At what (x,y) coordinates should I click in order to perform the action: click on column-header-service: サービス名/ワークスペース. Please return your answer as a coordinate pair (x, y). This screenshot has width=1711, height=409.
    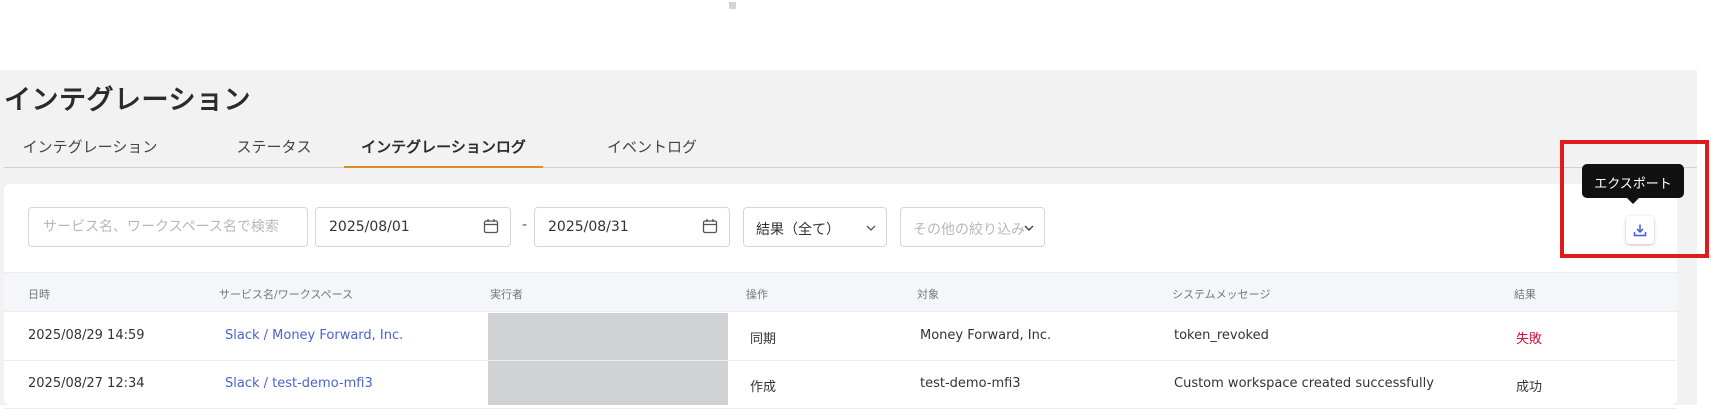
    Looking at the image, I should click on (286, 294).